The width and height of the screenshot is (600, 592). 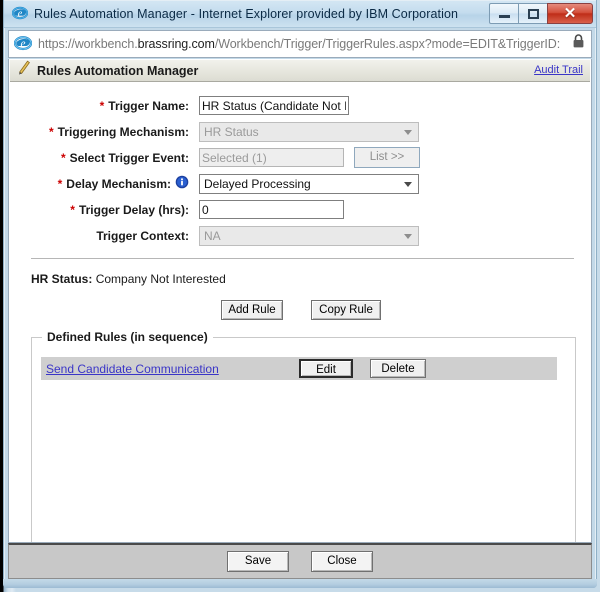 I want to click on close-icon: ✕, so click(x=570, y=13).